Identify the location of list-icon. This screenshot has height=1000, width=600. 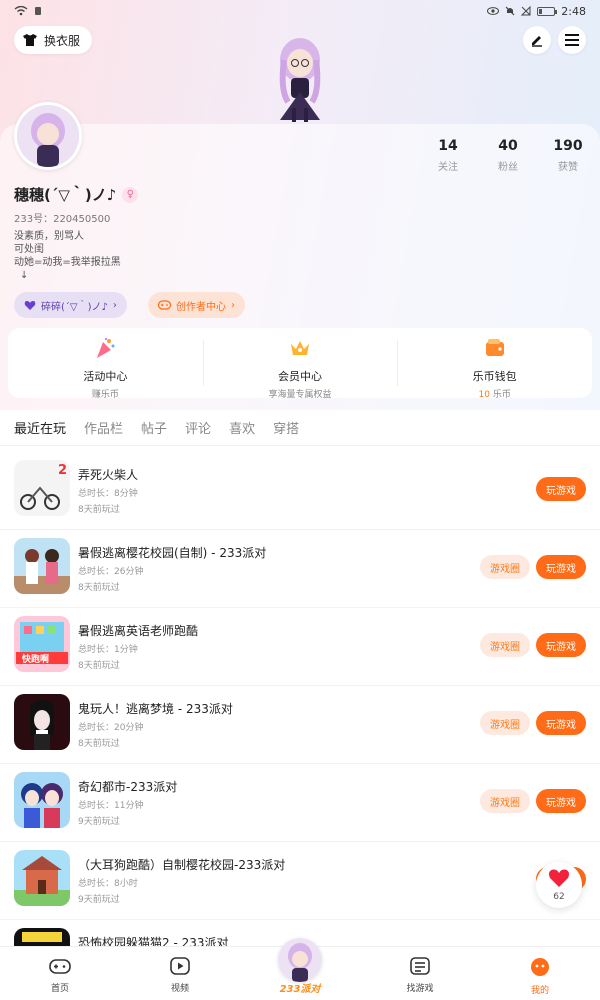
(420, 966).